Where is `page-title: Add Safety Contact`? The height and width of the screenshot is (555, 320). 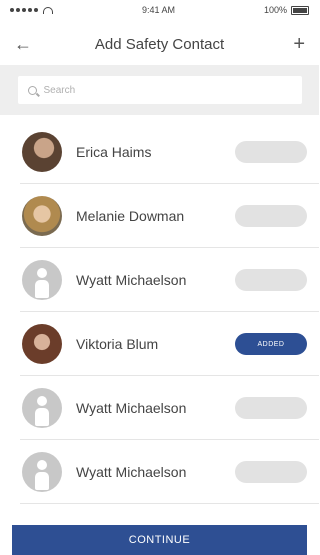 page-title: Add Safety Contact is located at coordinates (159, 44).